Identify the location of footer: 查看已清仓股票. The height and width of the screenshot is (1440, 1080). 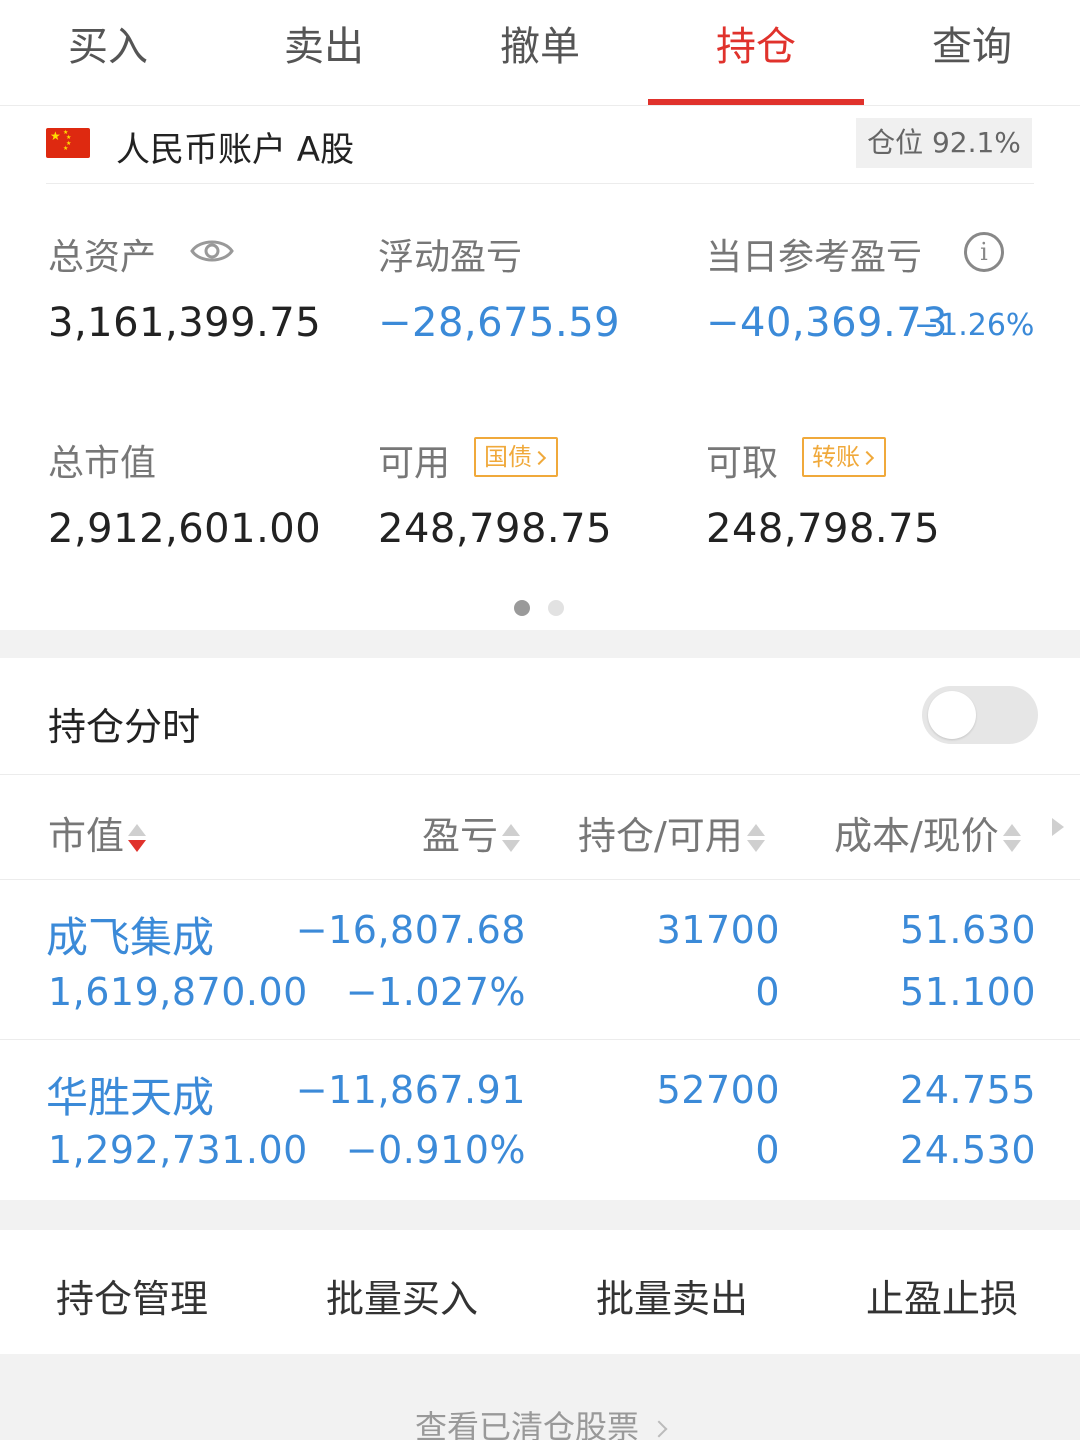
(540, 1397).